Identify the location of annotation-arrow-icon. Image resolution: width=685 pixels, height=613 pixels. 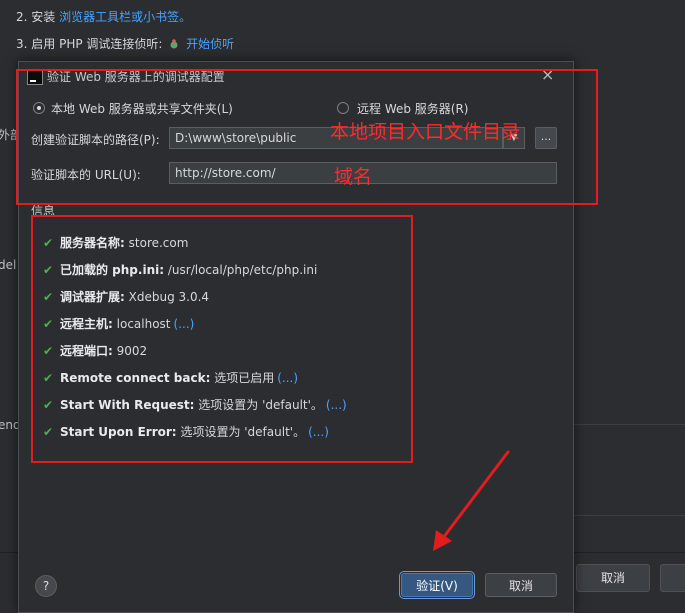
(471, 500).